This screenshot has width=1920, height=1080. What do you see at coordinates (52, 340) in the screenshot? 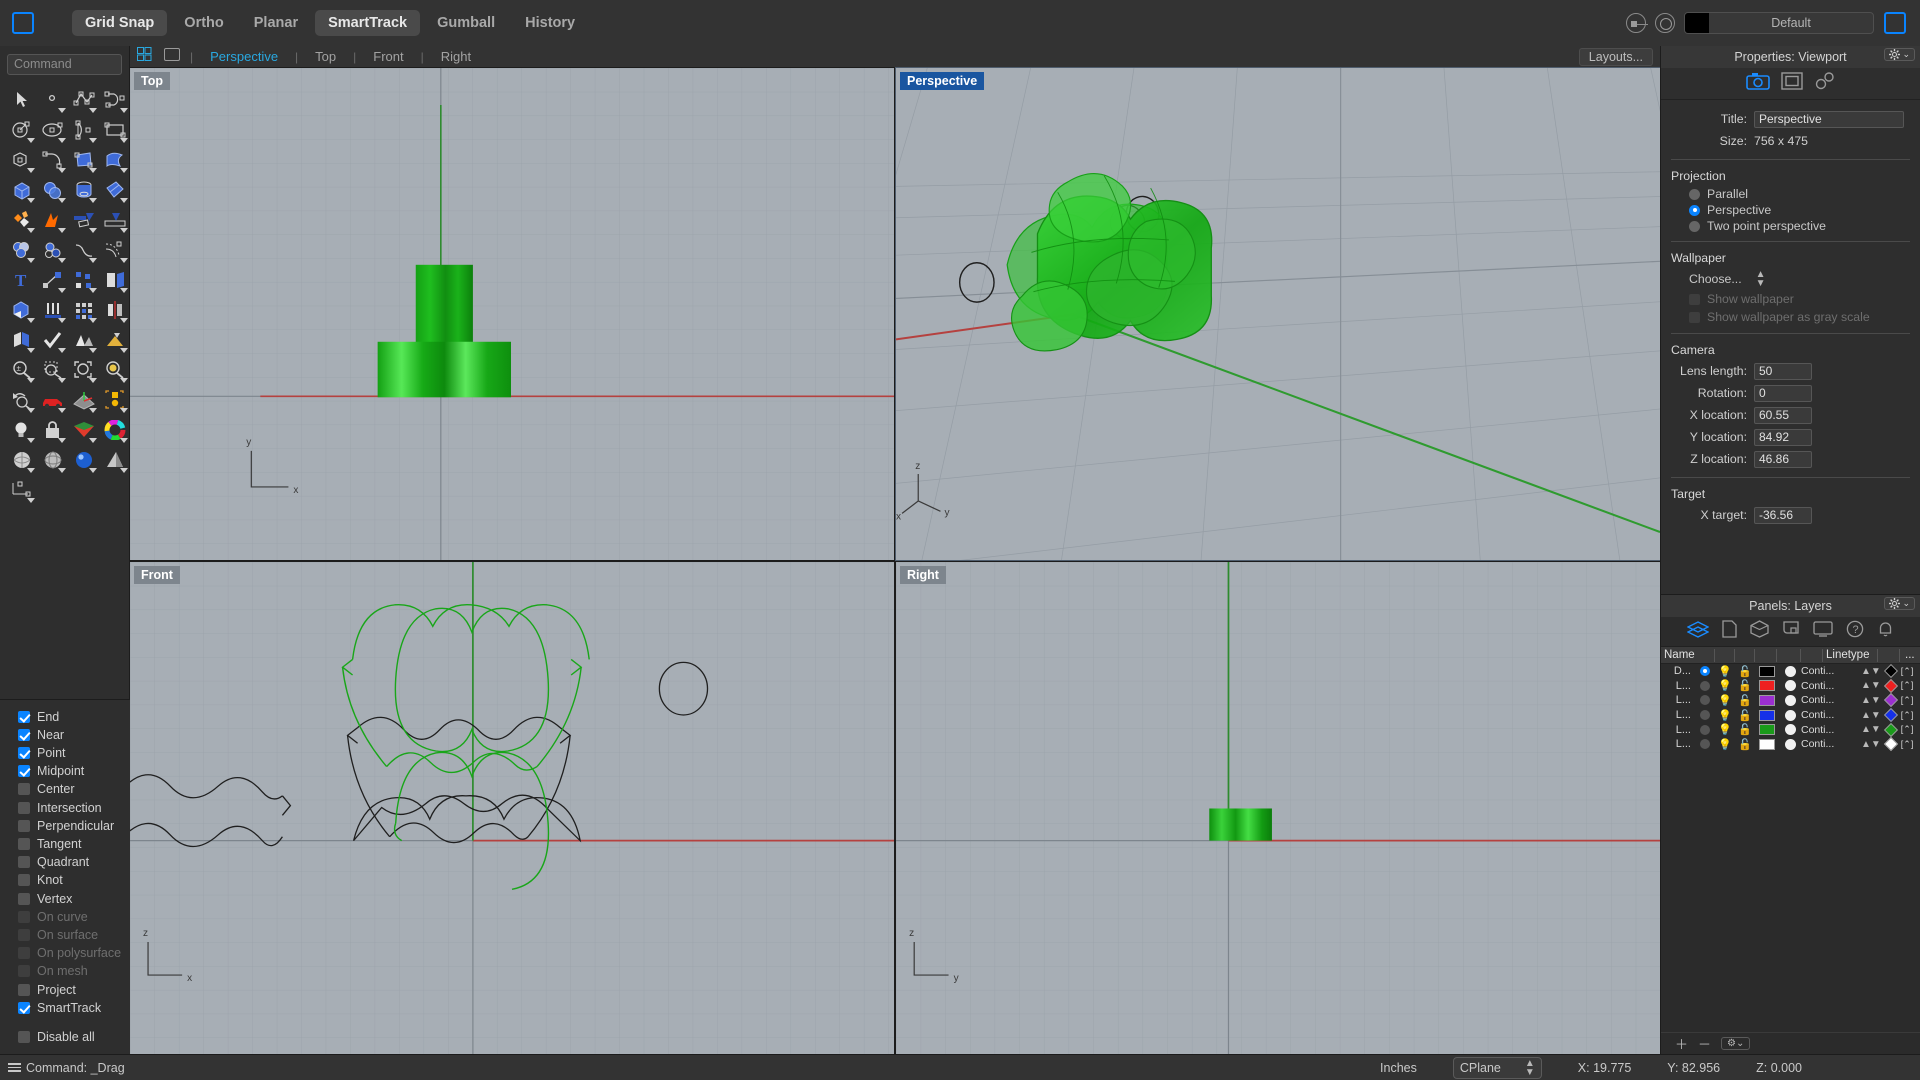
I see `check-tool` at bounding box center [52, 340].